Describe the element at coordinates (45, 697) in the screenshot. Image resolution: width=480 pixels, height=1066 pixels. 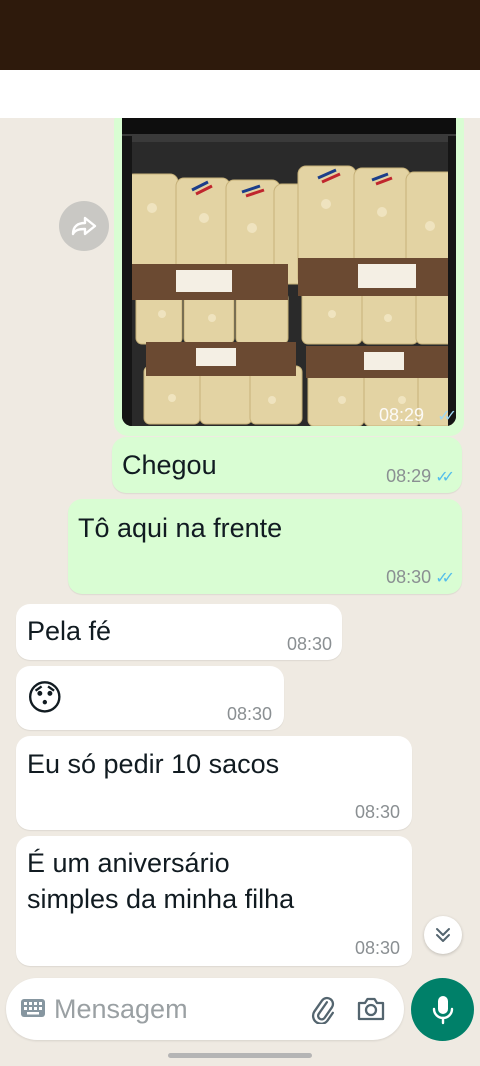
I see `emoji-surprised-icon: 😯` at that location.